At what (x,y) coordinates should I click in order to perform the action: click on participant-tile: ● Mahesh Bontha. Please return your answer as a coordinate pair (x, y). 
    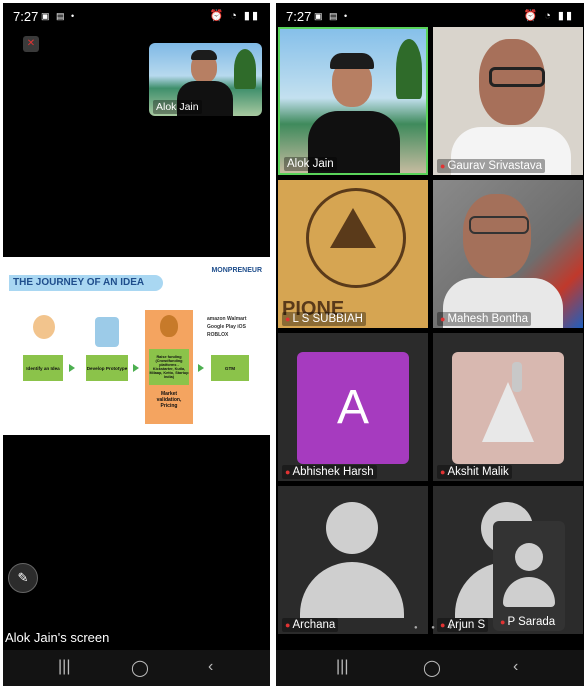
    Looking at the image, I should click on (508, 254).